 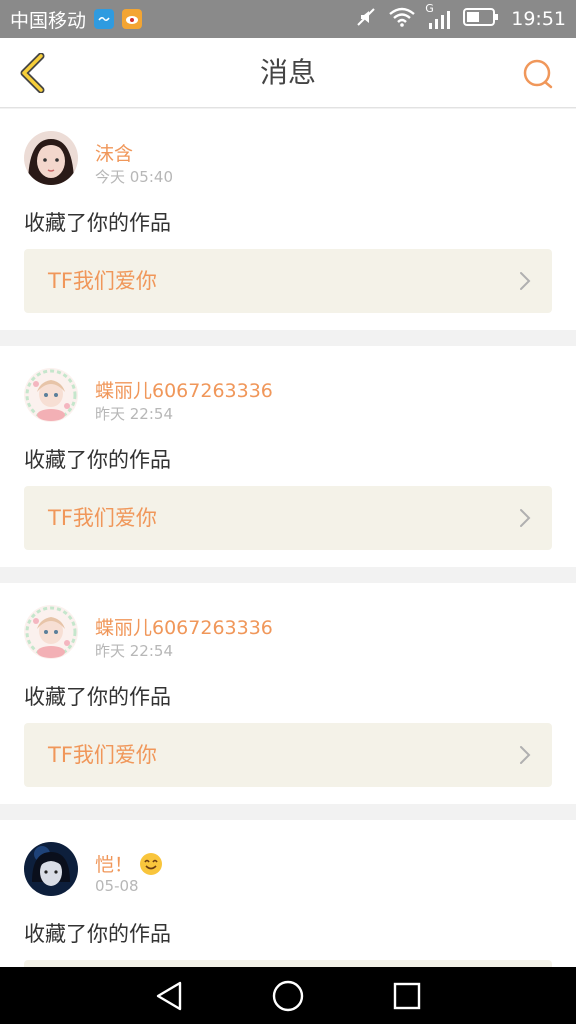 What do you see at coordinates (104, 19) in the screenshot?
I see `app-icon` at bounding box center [104, 19].